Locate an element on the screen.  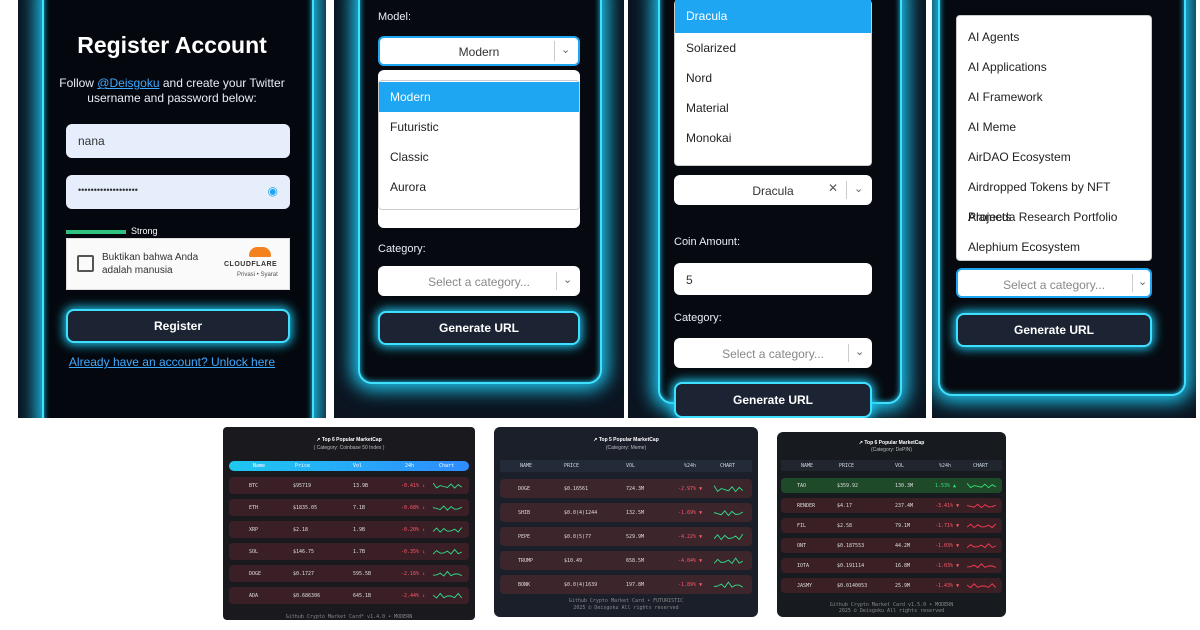
cell-name: IOTA is located at coordinates (803, 565).